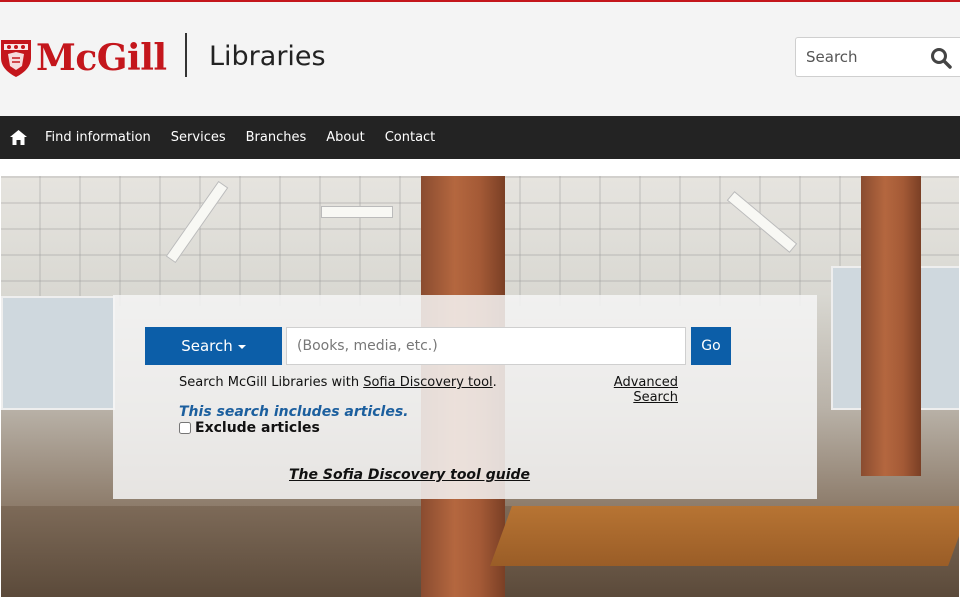  I want to click on nav-item-branches: Branches, so click(276, 137).